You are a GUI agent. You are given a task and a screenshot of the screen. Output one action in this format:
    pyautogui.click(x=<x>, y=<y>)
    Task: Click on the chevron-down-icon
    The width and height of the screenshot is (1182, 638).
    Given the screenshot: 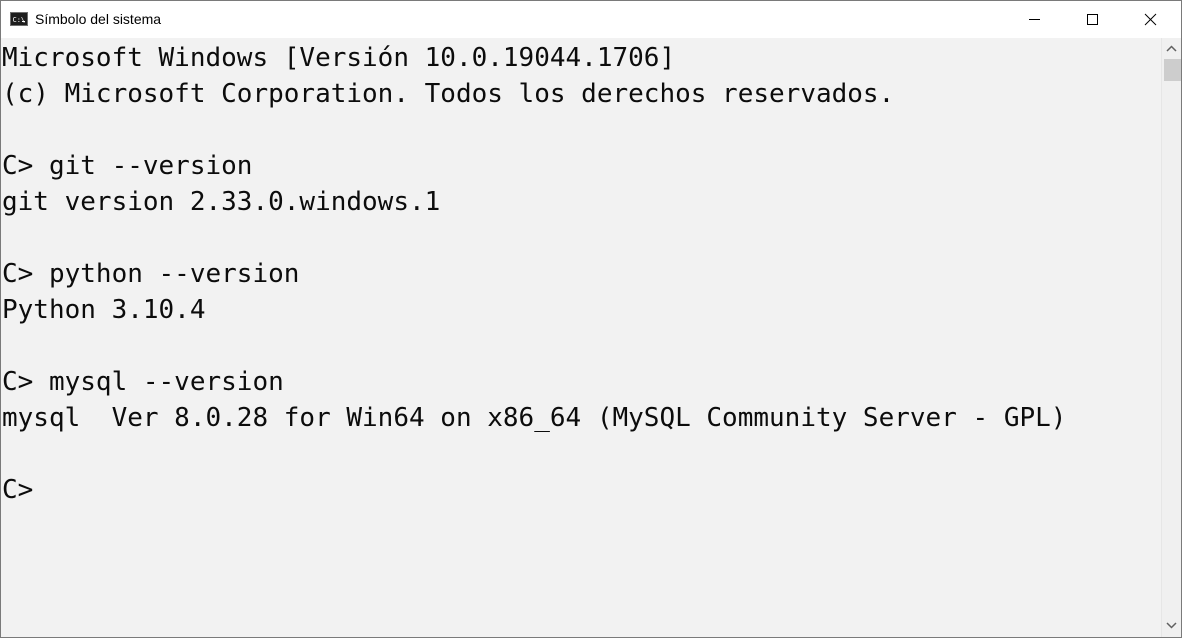 What is the action you would take?
    pyautogui.click(x=1171, y=625)
    